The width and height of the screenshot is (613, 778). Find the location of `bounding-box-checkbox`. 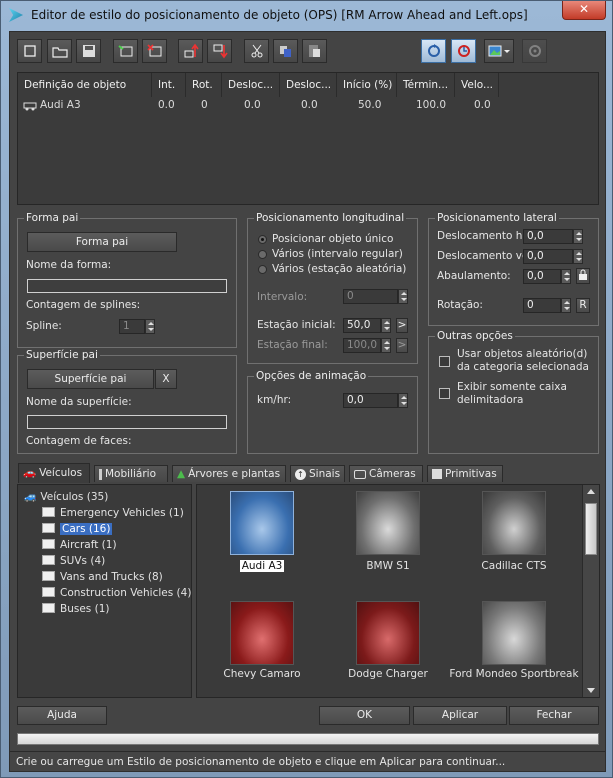

bounding-box-checkbox is located at coordinates (444, 393).